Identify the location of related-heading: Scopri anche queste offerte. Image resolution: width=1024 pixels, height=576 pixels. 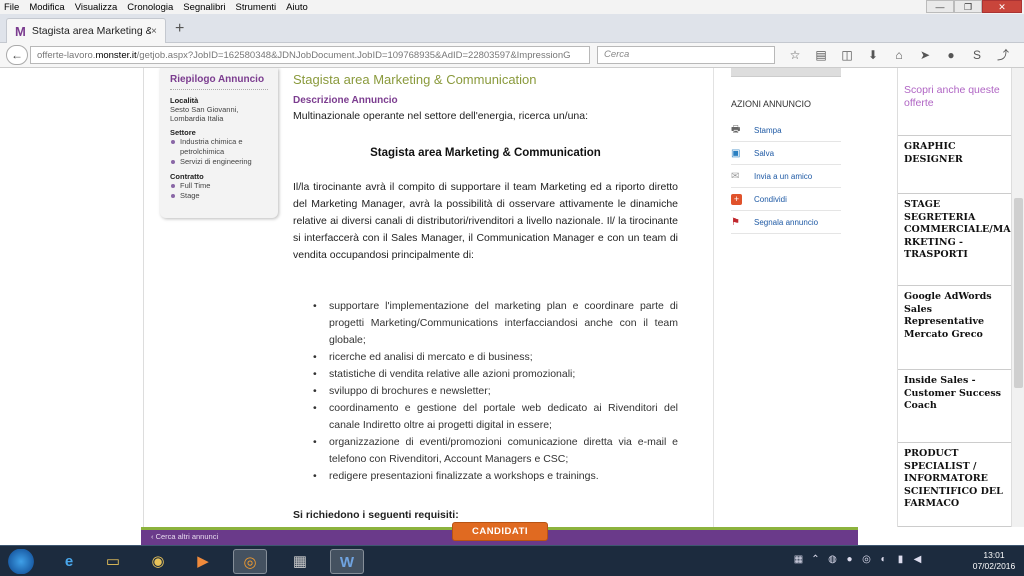
(954, 102).